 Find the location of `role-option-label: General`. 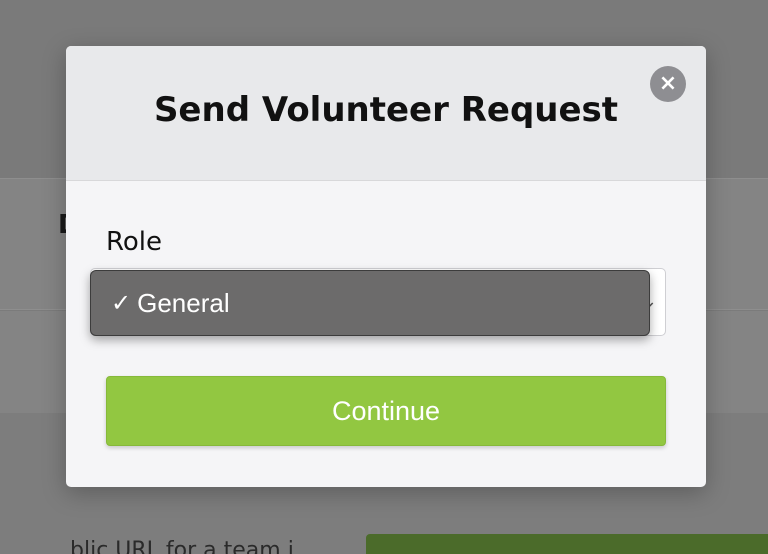

role-option-label: General is located at coordinates (183, 302).